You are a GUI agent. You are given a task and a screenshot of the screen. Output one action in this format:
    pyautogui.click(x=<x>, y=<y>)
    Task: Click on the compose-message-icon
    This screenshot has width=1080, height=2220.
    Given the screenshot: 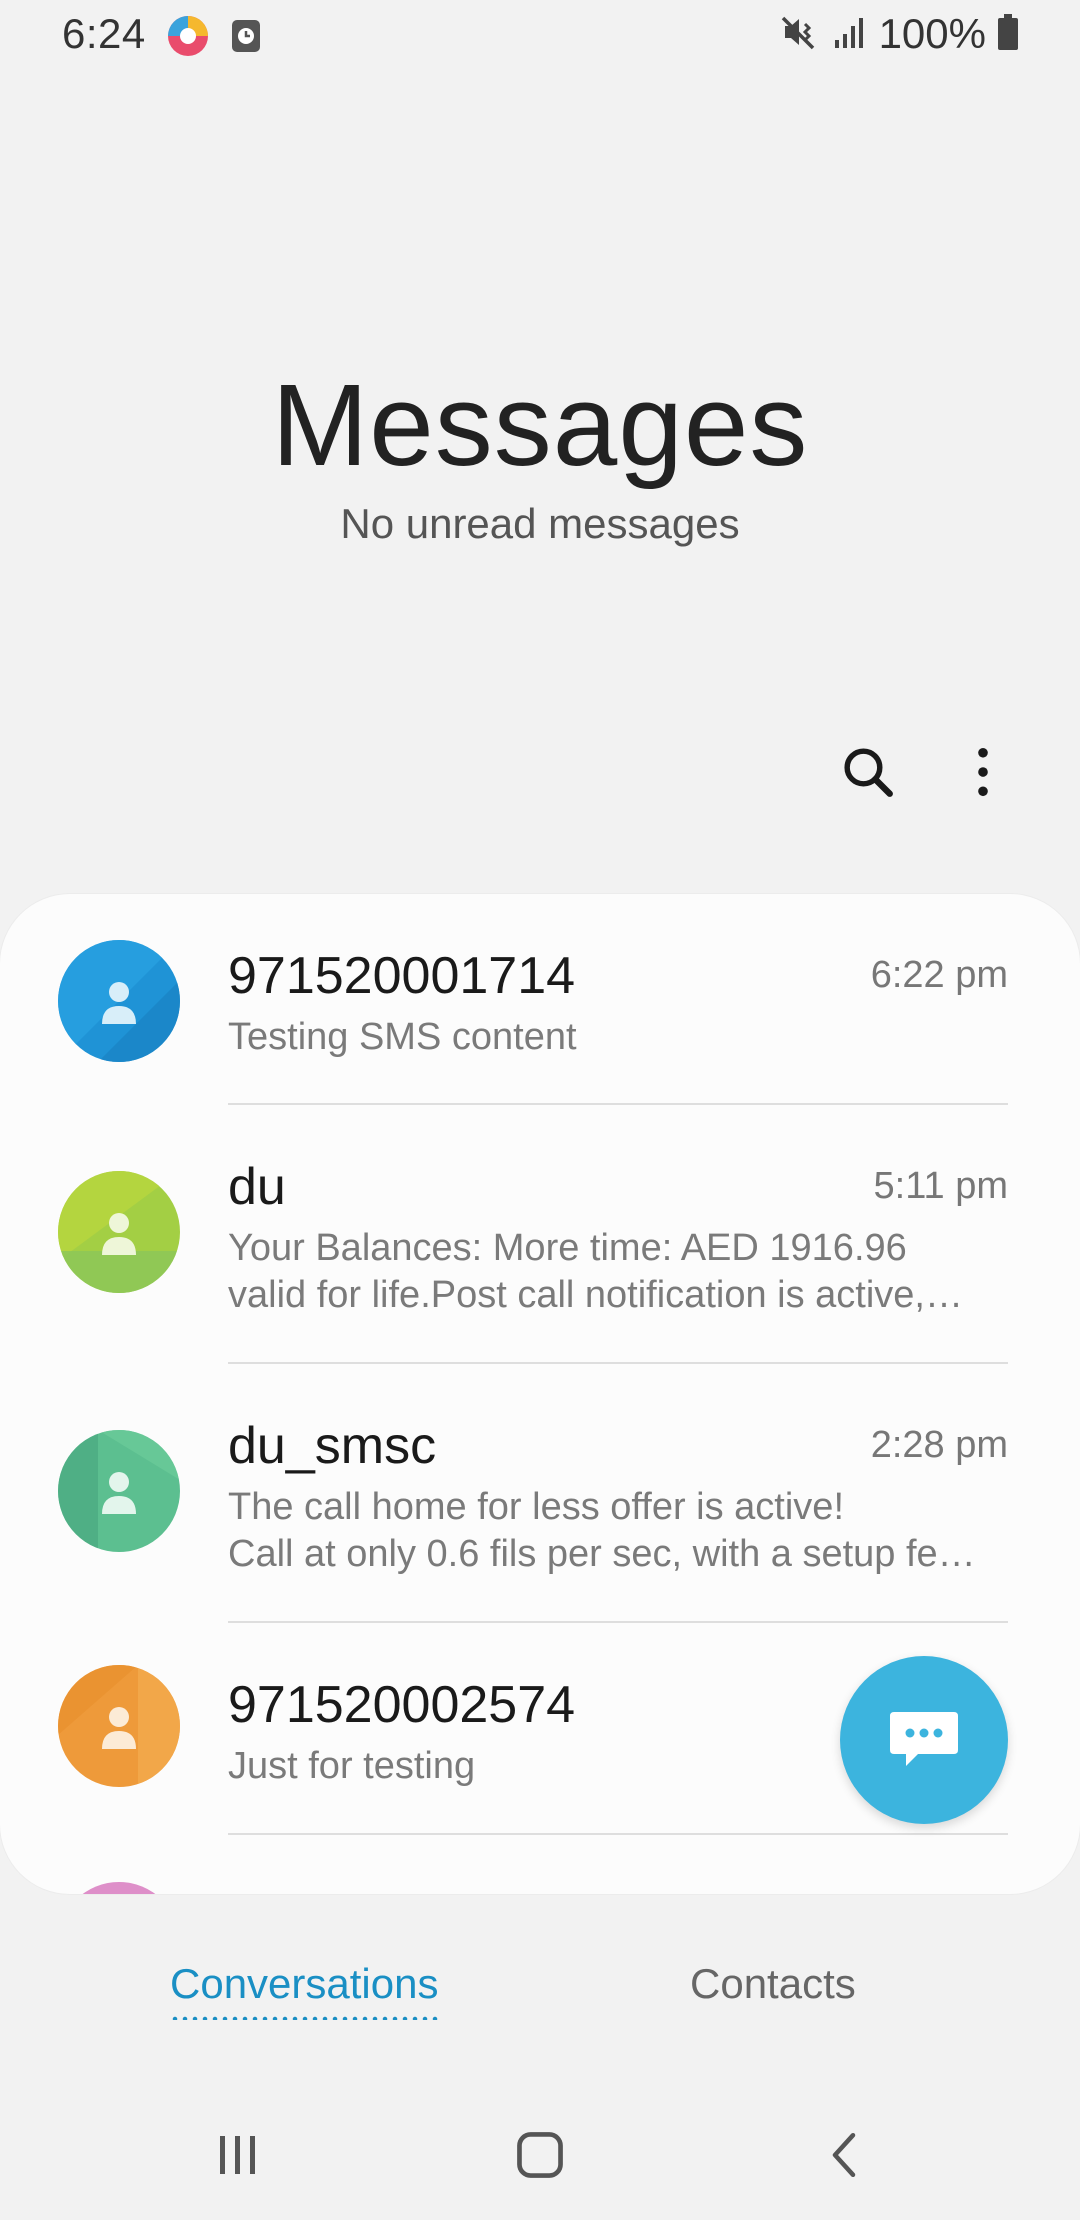 What is the action you would take?
    pyautogui.click(x=924, y=1739)
    